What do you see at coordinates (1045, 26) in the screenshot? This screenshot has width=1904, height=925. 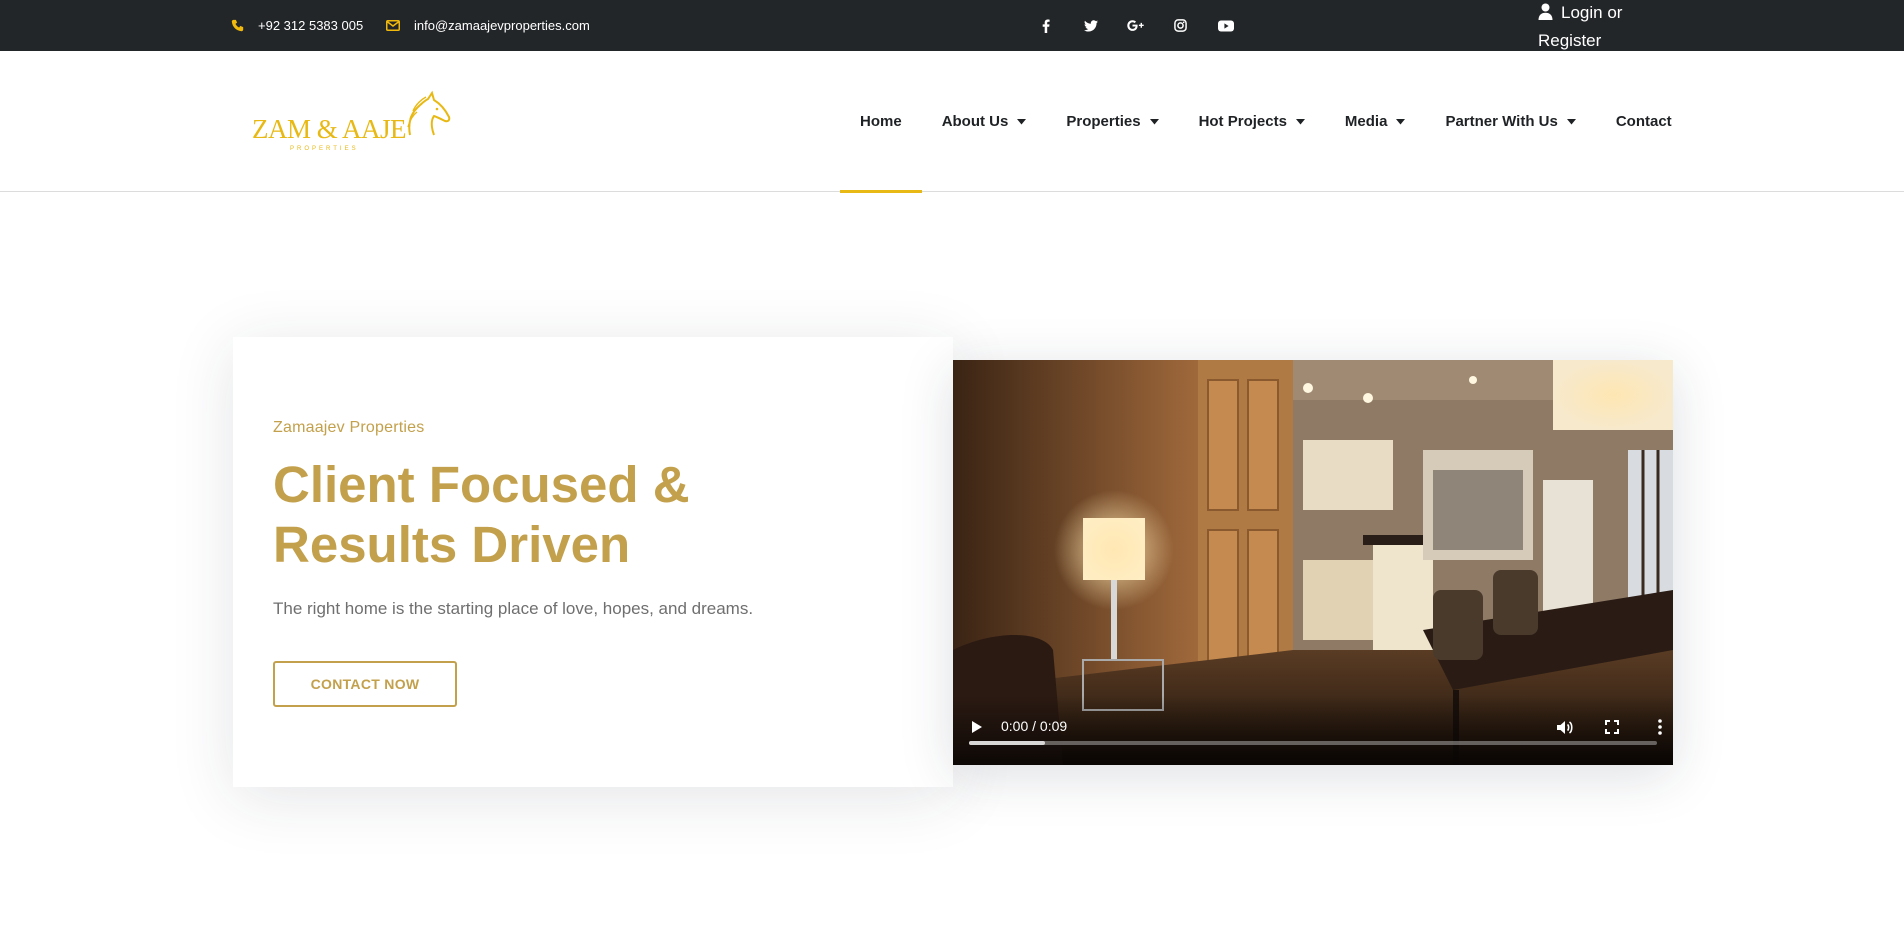 I see `facebook-icon` at bounding box center [1045, 26].